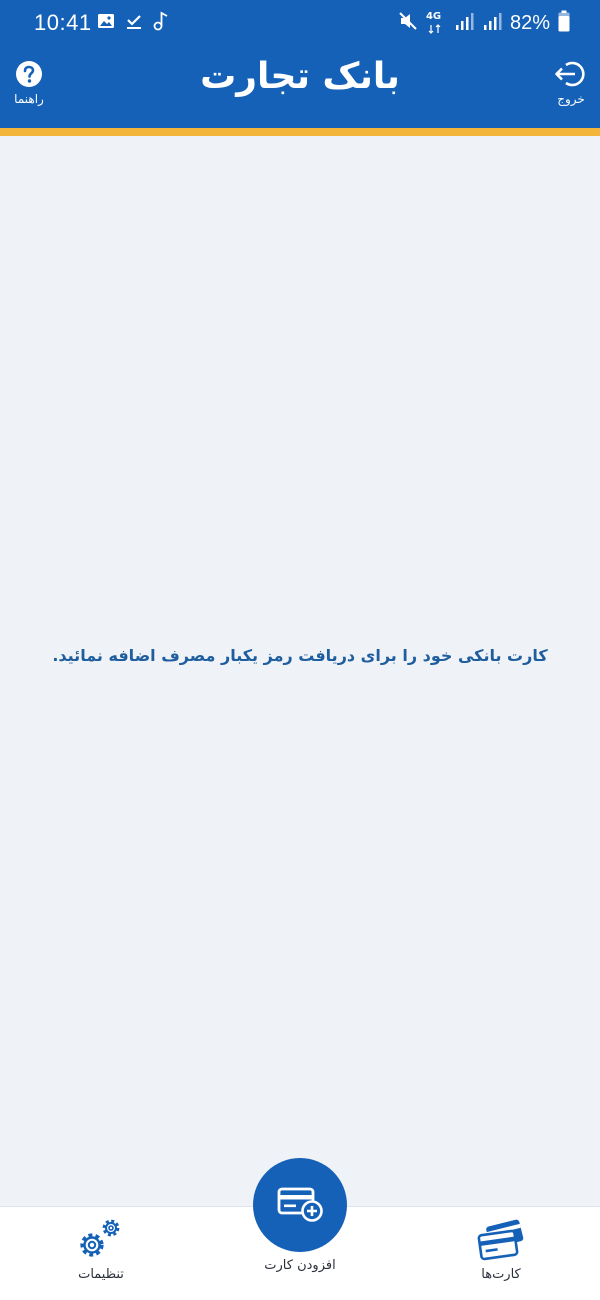 The image size is (600, 1300). I want to click on add-card-icon, so click(300, 1204).